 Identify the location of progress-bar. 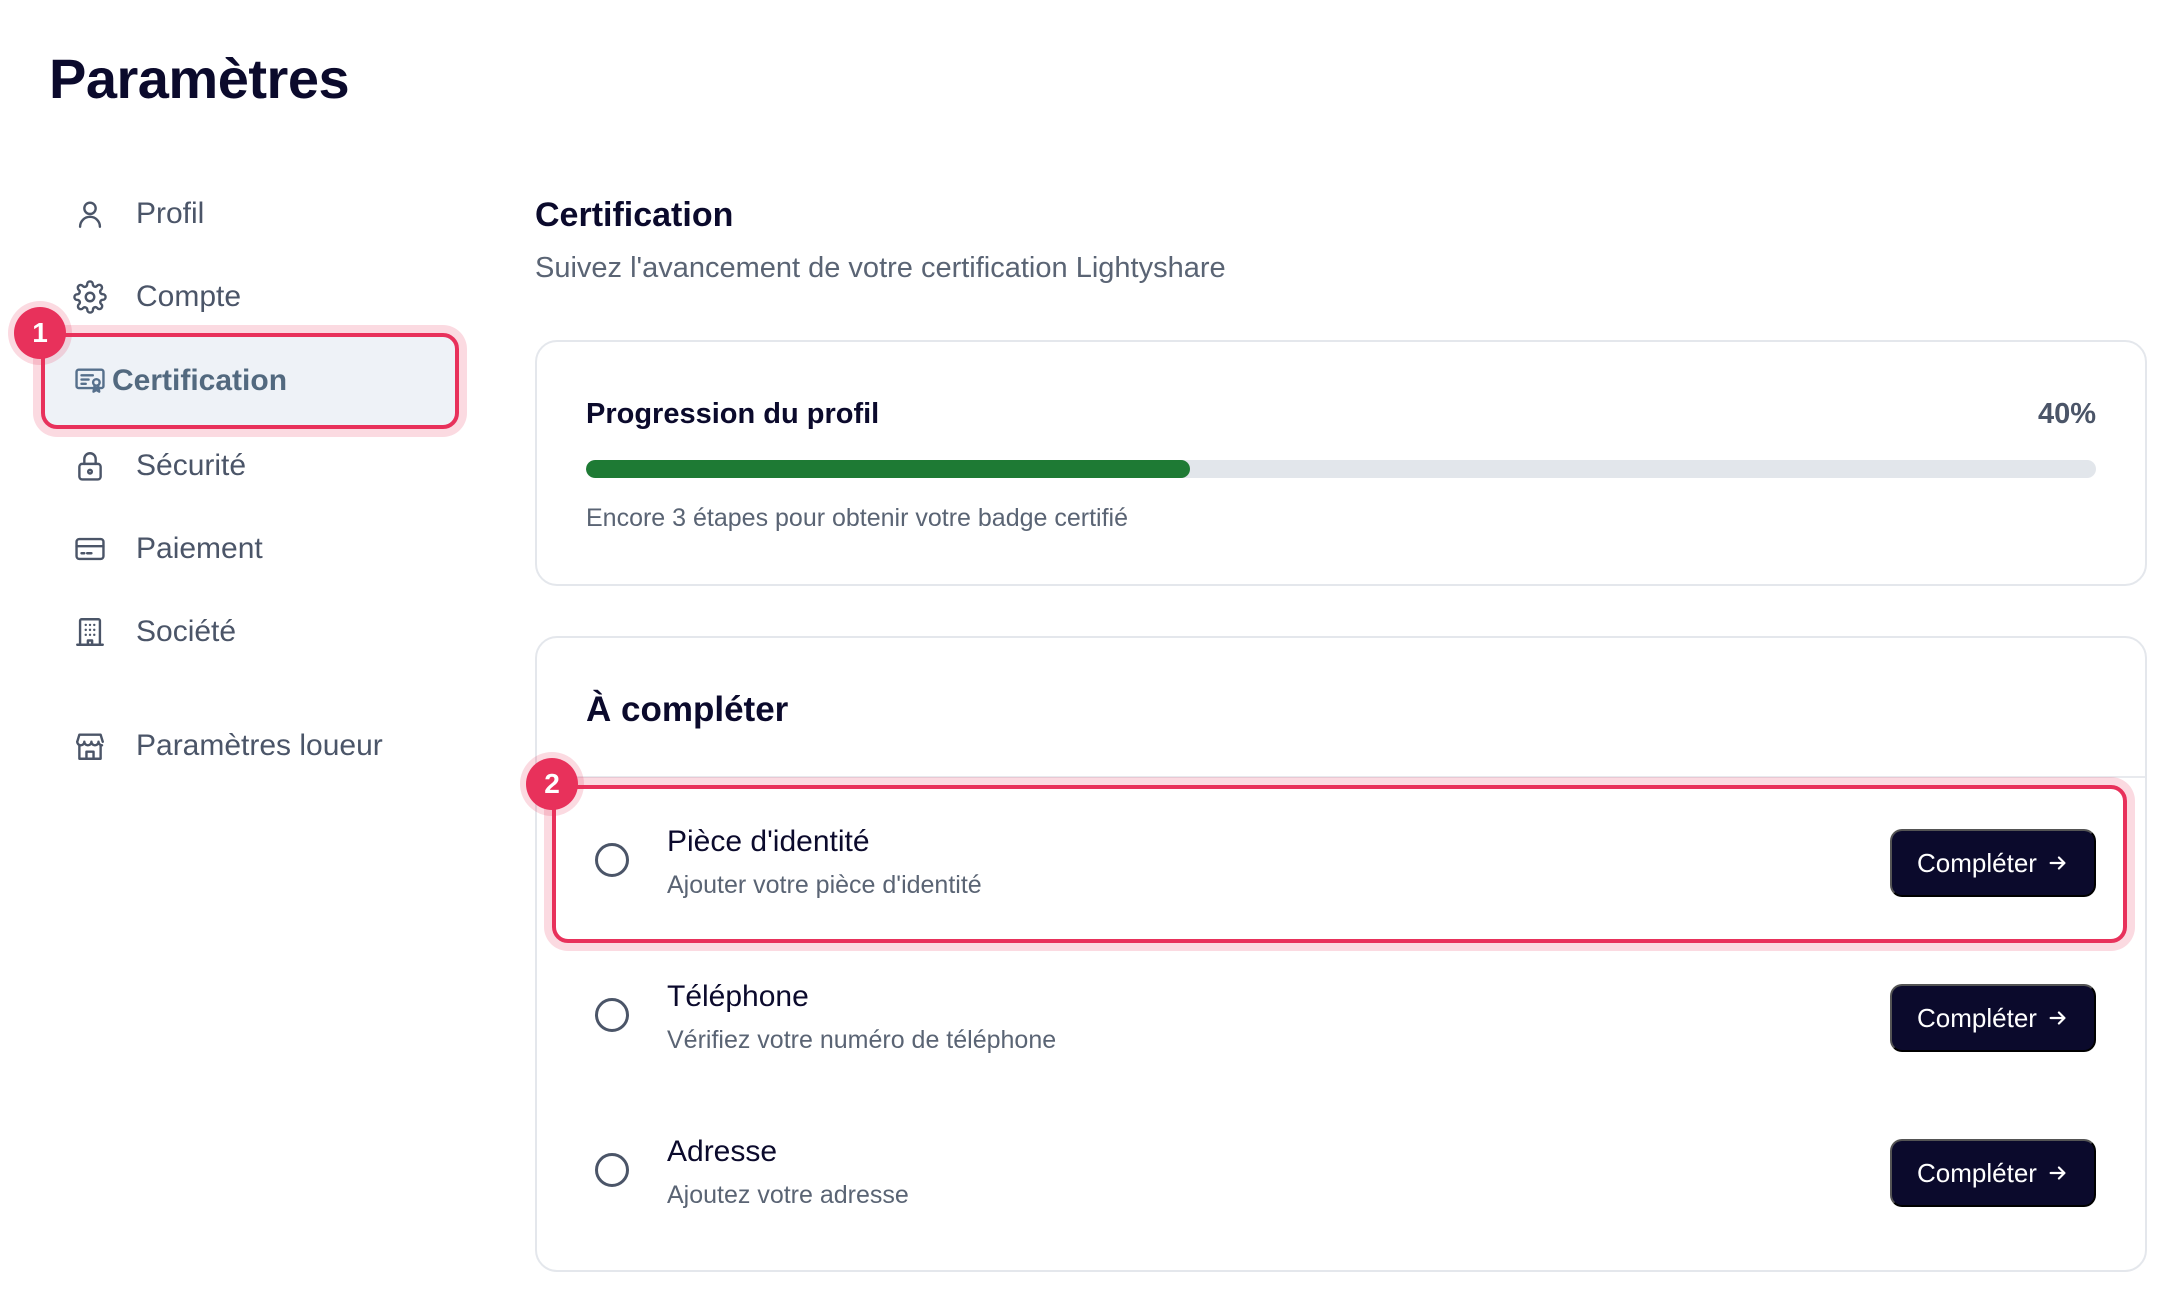
(1341, 469).